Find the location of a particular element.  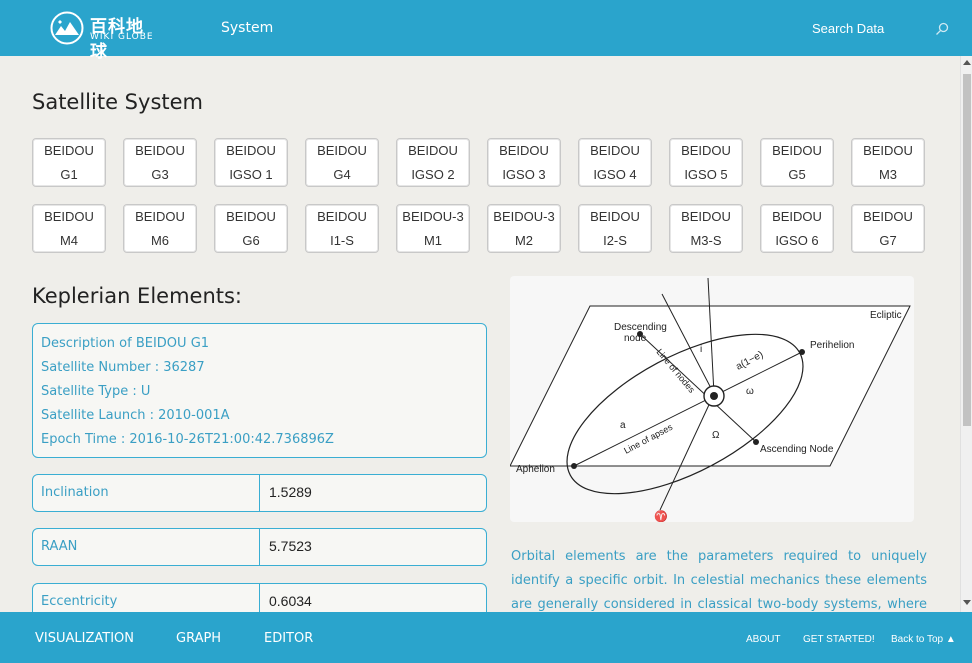

satellite-button-id: M3-S is located at coordinates (706, 240).